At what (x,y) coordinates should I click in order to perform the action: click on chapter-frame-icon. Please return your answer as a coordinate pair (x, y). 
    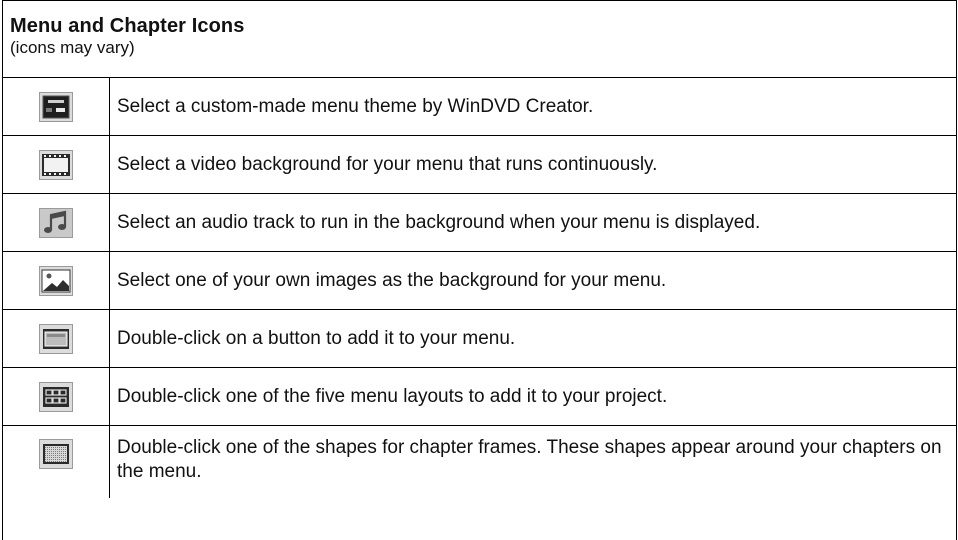
    Looking at the image, I should click on (56, 454).